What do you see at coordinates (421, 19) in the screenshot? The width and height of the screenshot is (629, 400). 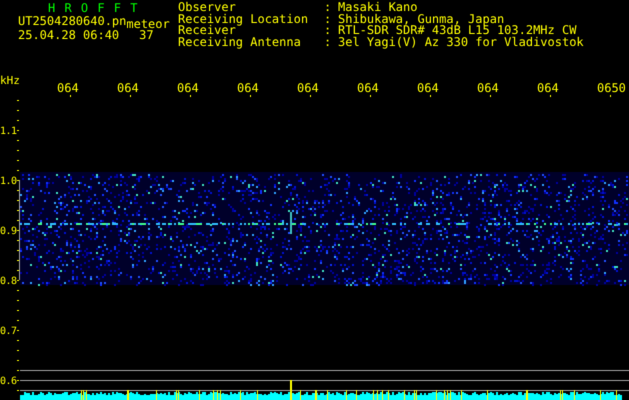 I see `info-value: Shibukawa, Gunma, Japan` at bounding box center [421, 19].